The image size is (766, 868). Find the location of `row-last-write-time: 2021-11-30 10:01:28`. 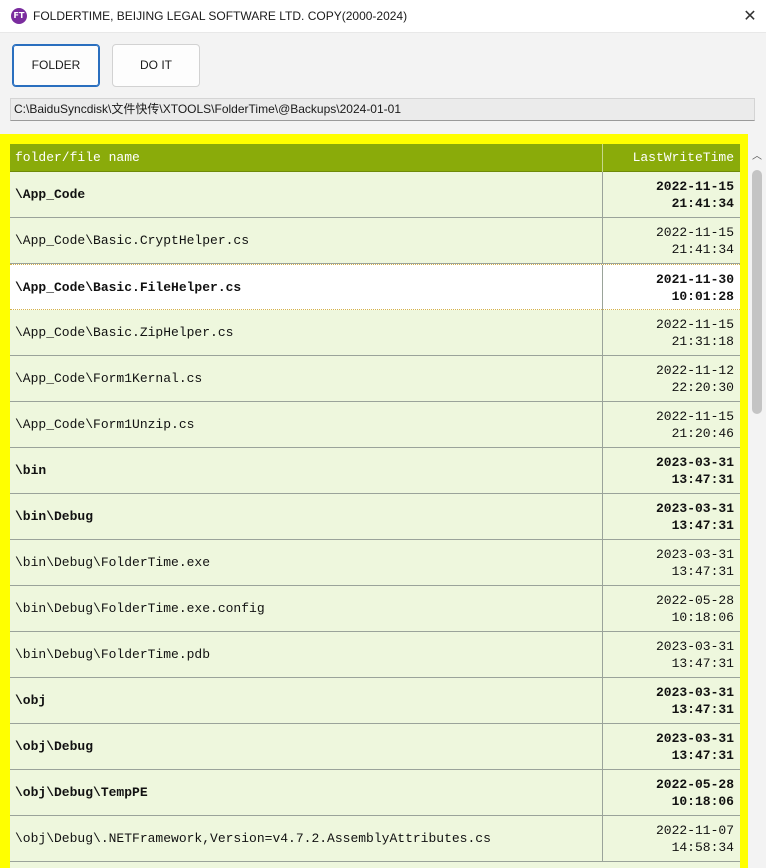

row-last-write-time: 2021-11-30 10:01:28 is located at coordinates (671, 288).